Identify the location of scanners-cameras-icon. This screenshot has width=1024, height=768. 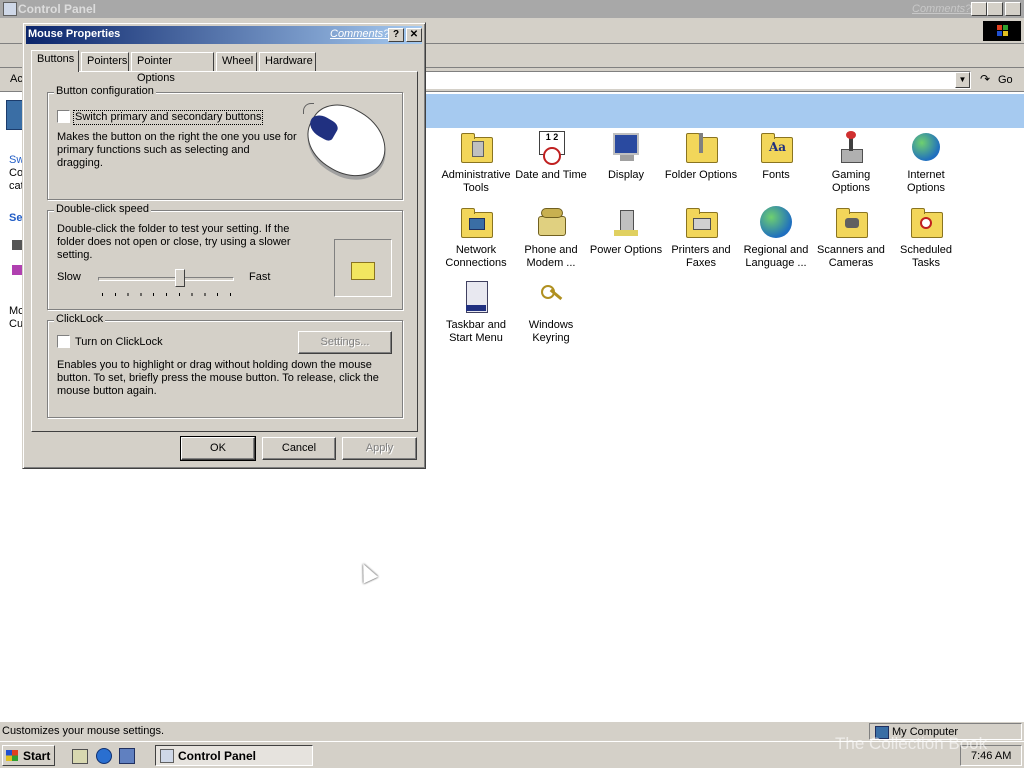
(851, 222).